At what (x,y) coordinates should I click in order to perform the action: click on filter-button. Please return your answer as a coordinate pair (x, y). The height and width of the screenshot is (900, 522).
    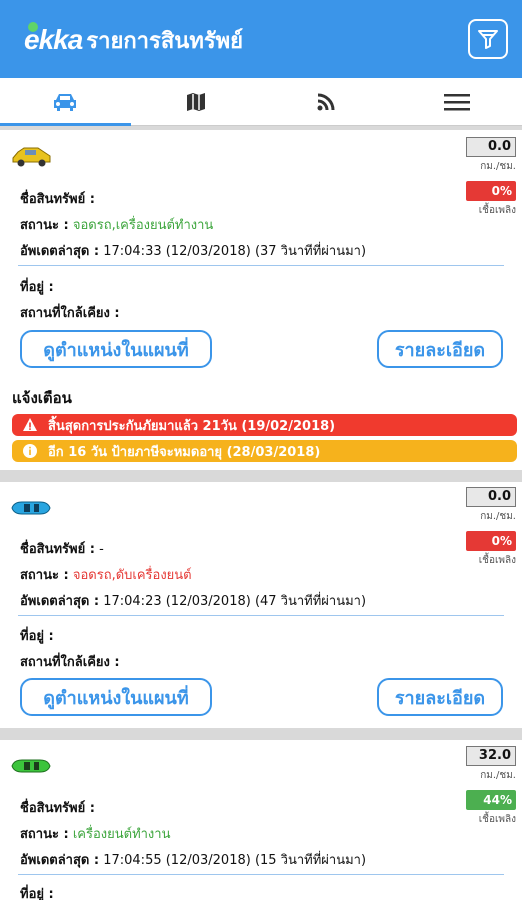
    Looking at the image, I should click on (488, 39).